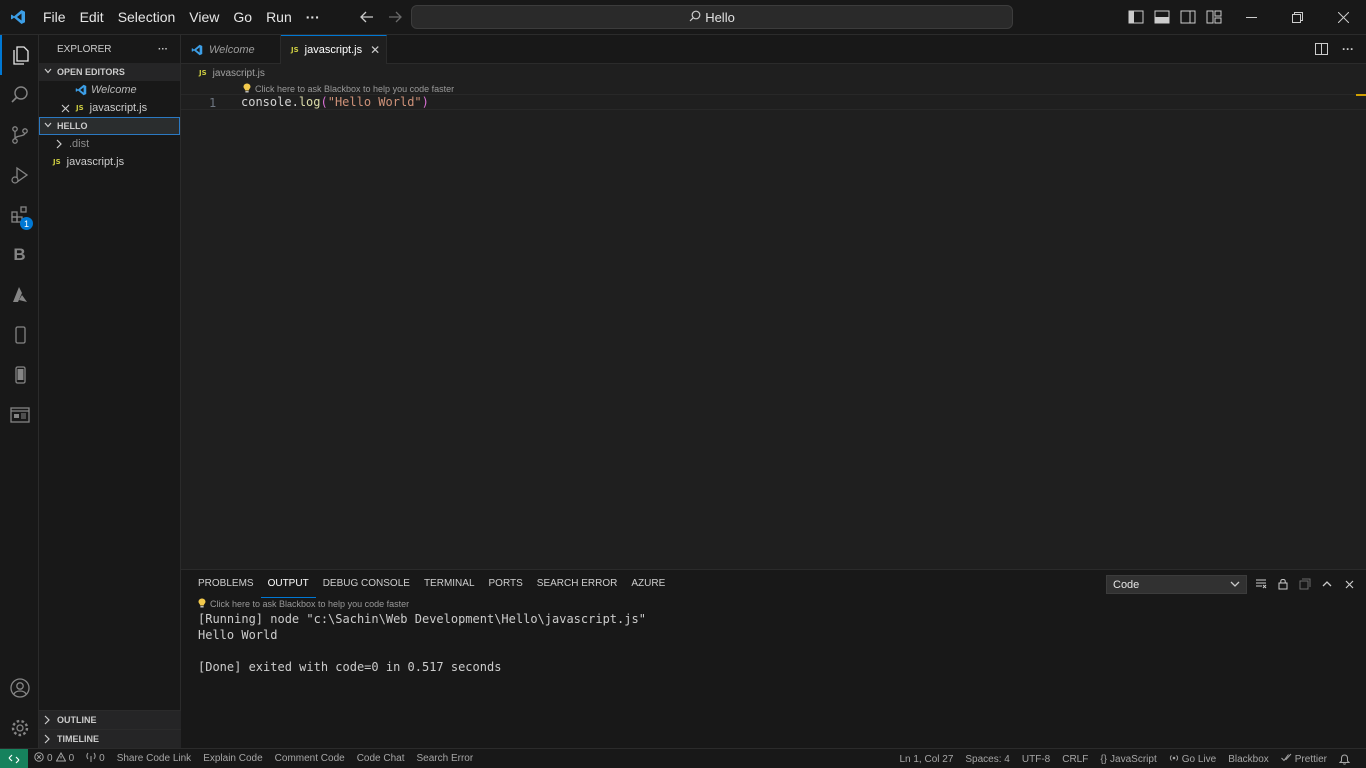  Describe the element at coordinates (147, 17) in the screenshot. I see `menu-selection: Selection` at that location.